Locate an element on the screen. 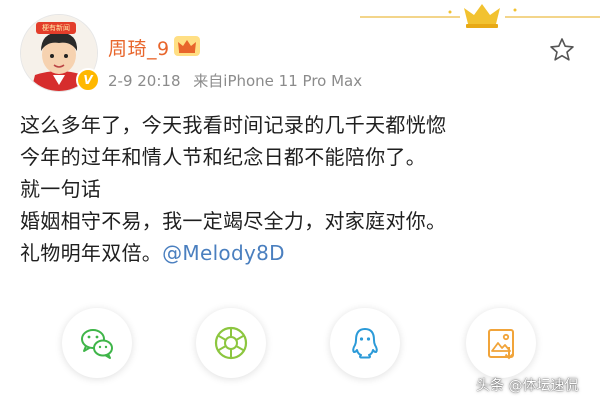 This screenshot has width=600, height=405. post-meta: 2-9 20:18 来自iPhone 11 Pro Max is located at coordinates (235, 80).